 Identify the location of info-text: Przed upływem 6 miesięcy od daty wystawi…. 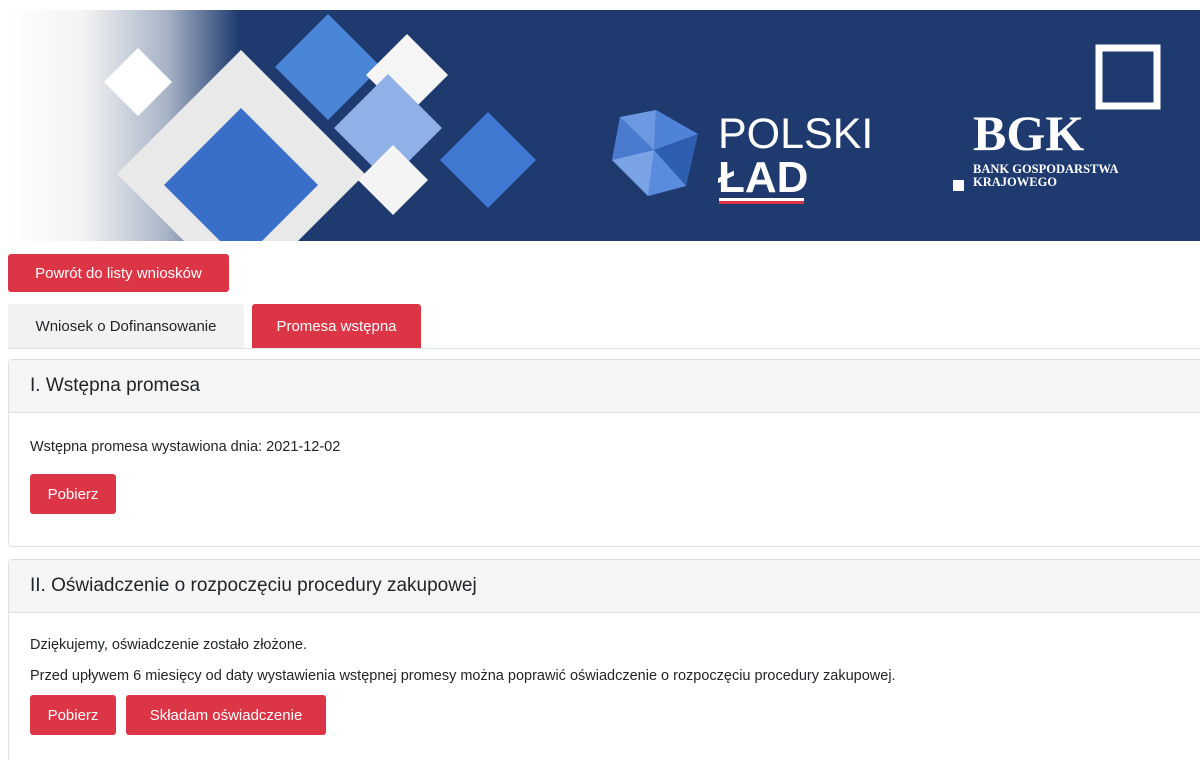
(463, 676).